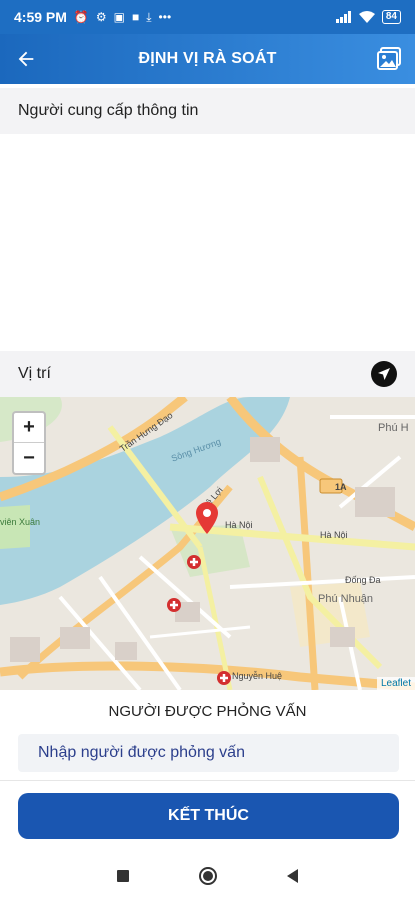 This screenshot has height=900, width=415. Describe the element at coordinates (239, 525) in the screenshot. I see `street-label-ha-noi: Hà Nội` at that location.